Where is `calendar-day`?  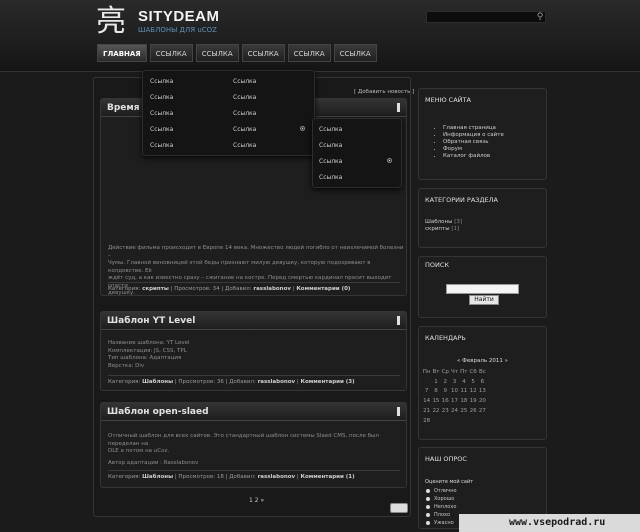 calendar-day is located at coordinates (482, 421).